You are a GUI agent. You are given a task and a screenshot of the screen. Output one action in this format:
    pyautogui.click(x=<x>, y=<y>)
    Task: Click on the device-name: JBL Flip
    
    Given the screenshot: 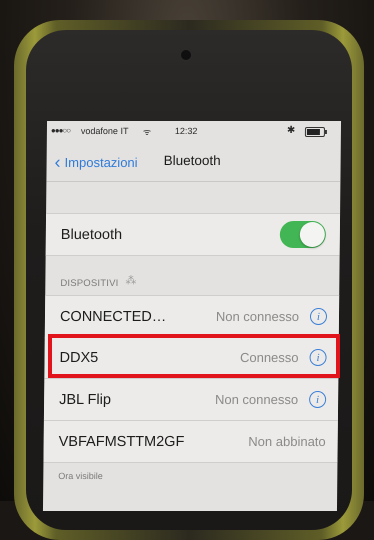 What is the action you would take?
    pyautogui.click(x=85, y=399)
    